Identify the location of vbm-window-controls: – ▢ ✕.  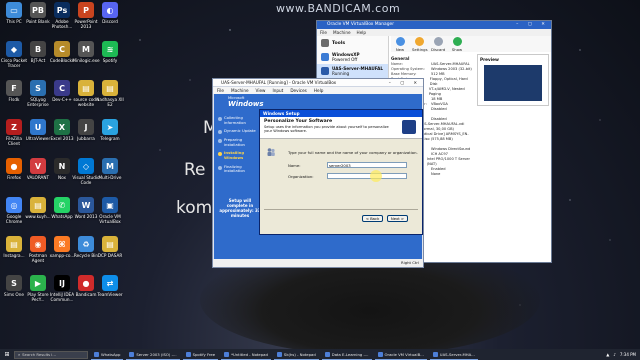
(532, 25).